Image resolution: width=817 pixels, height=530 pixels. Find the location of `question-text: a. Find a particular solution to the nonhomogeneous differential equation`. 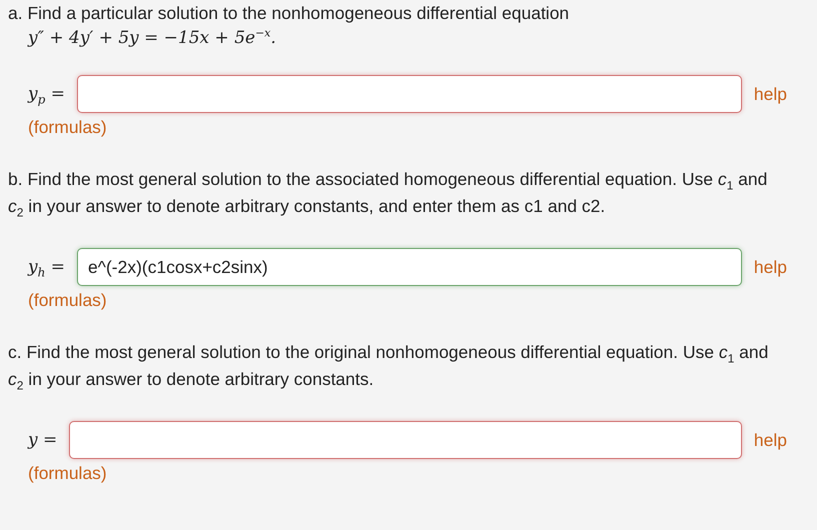

question-text: a. Find a particular solution to the nonhomogeneous differential equation is located at coordinates (289, 13).